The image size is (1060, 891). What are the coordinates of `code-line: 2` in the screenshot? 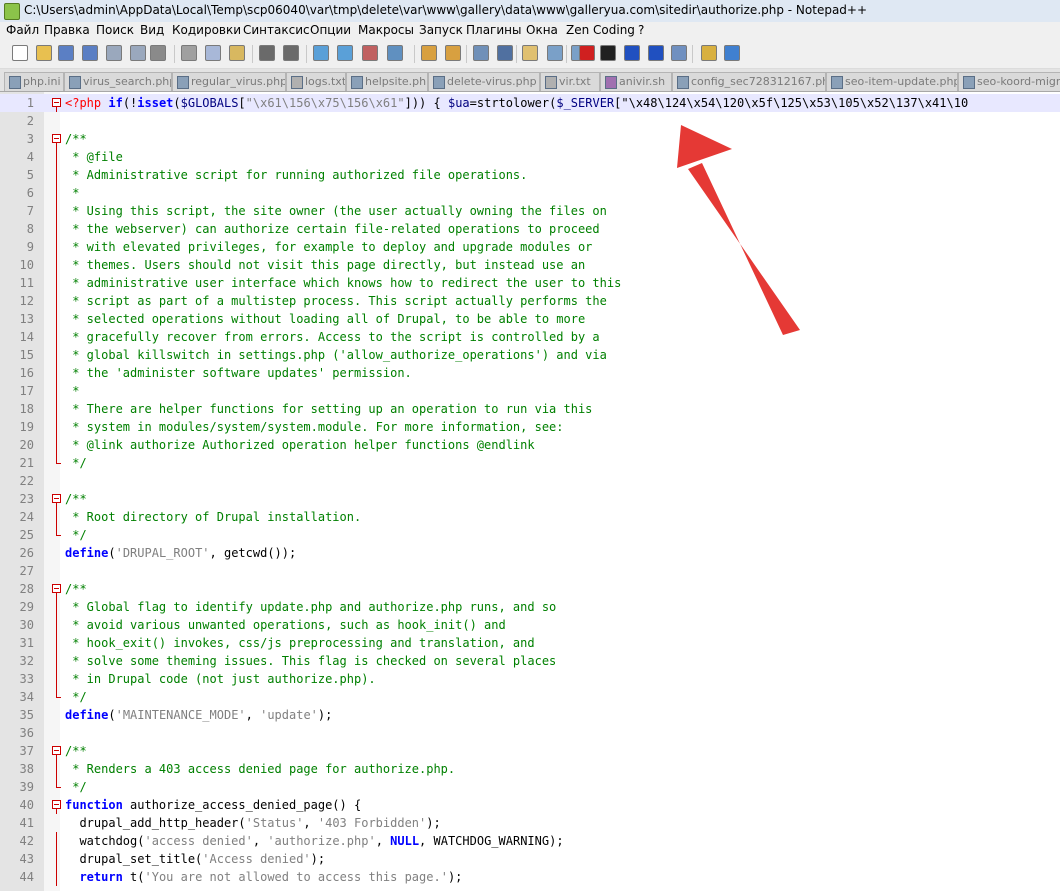 It's located at (530, 121).